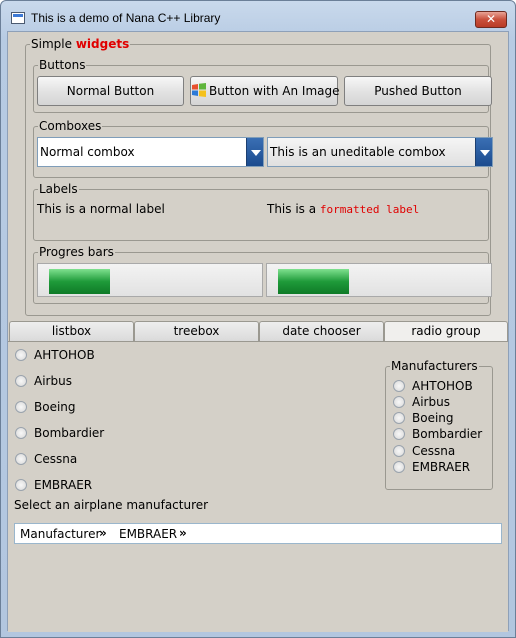 The image size is (516, 638). I want to click on tab-treebox: treebox, so click(196, 331).